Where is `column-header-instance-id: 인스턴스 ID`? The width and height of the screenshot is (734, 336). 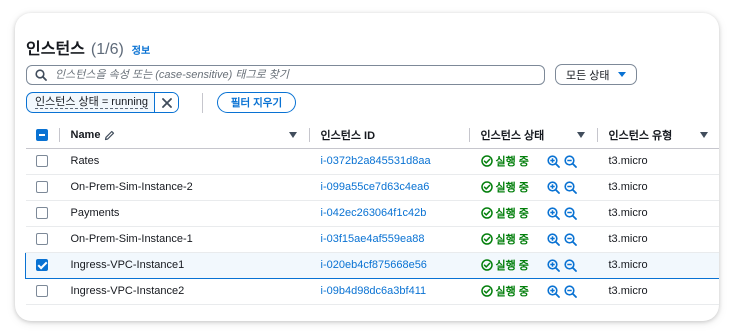
column-header-instance-id: 인스턴스 ID is located at coordinates (388, 136).